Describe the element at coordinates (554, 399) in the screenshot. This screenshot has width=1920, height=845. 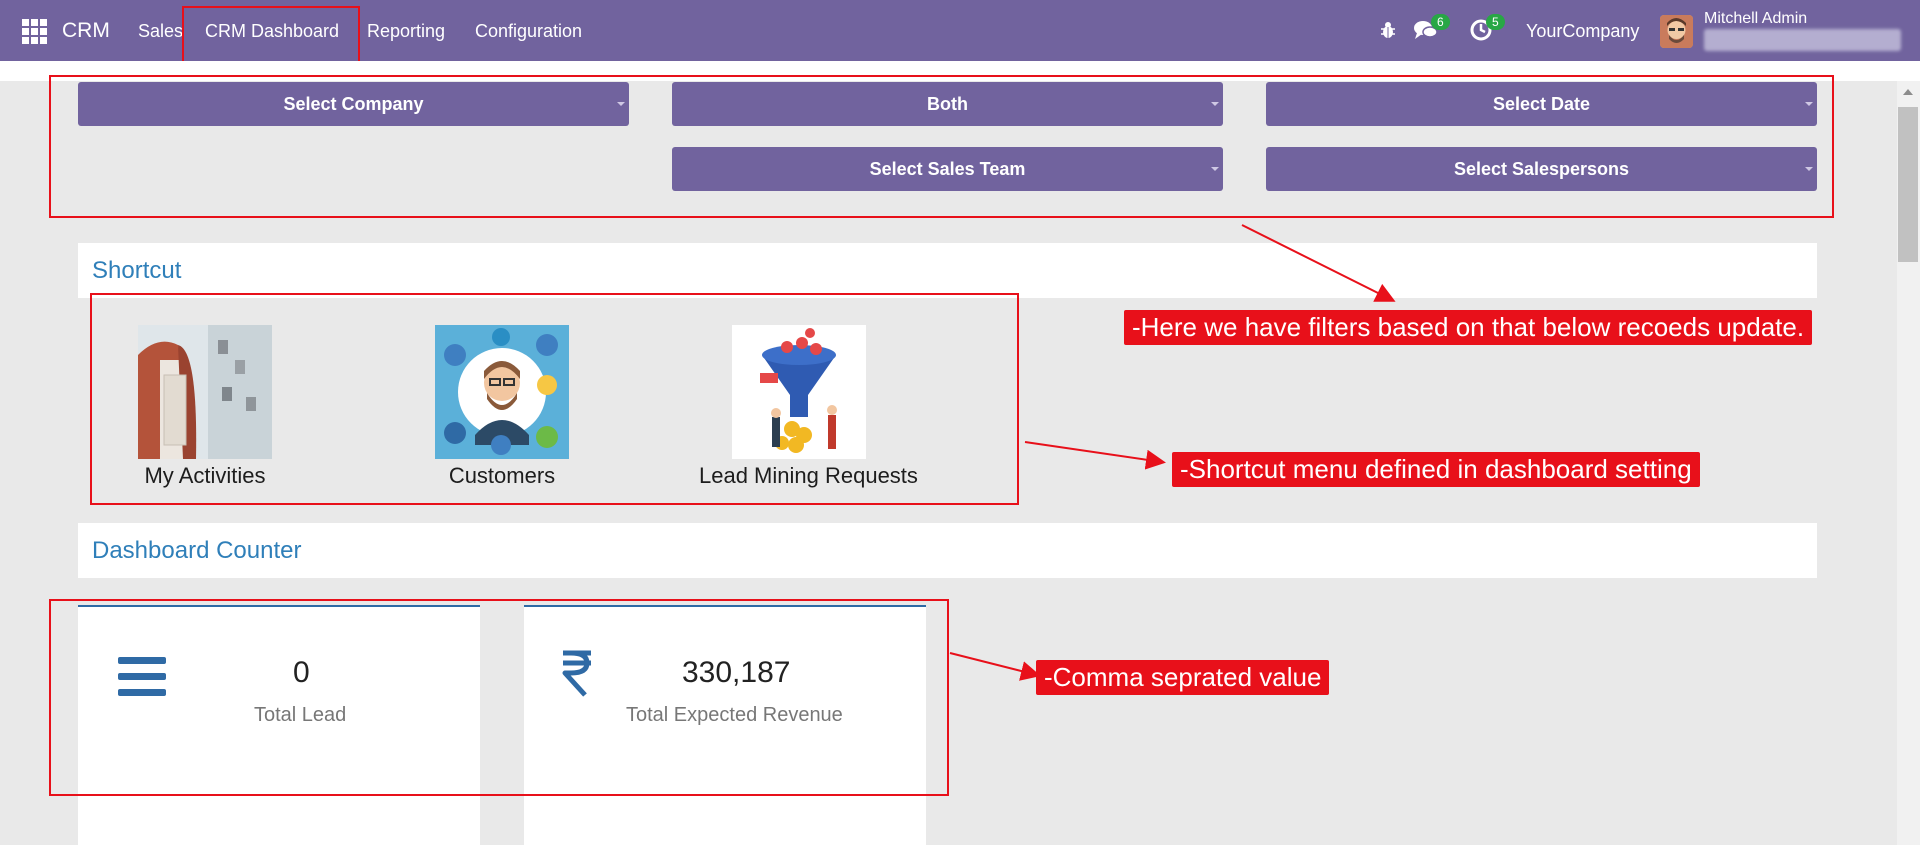
I see `highlight-shortcuts` at that location.